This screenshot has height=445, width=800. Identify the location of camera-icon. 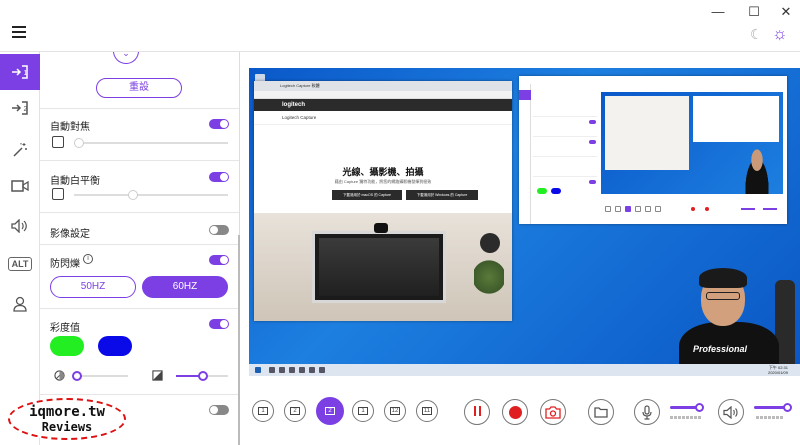
(553, 412).